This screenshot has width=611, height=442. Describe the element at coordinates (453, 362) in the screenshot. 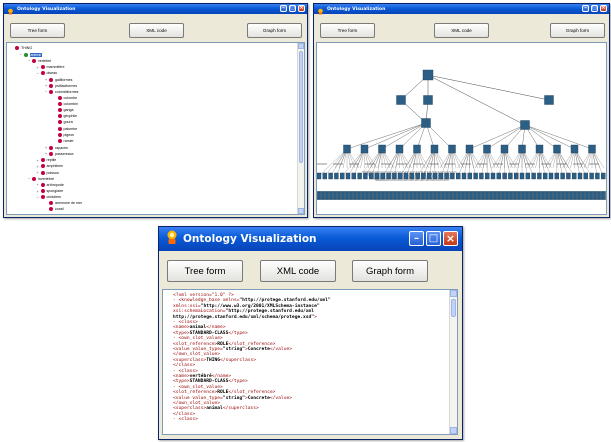

I see `xml-vertical-scrollbar` at that location.